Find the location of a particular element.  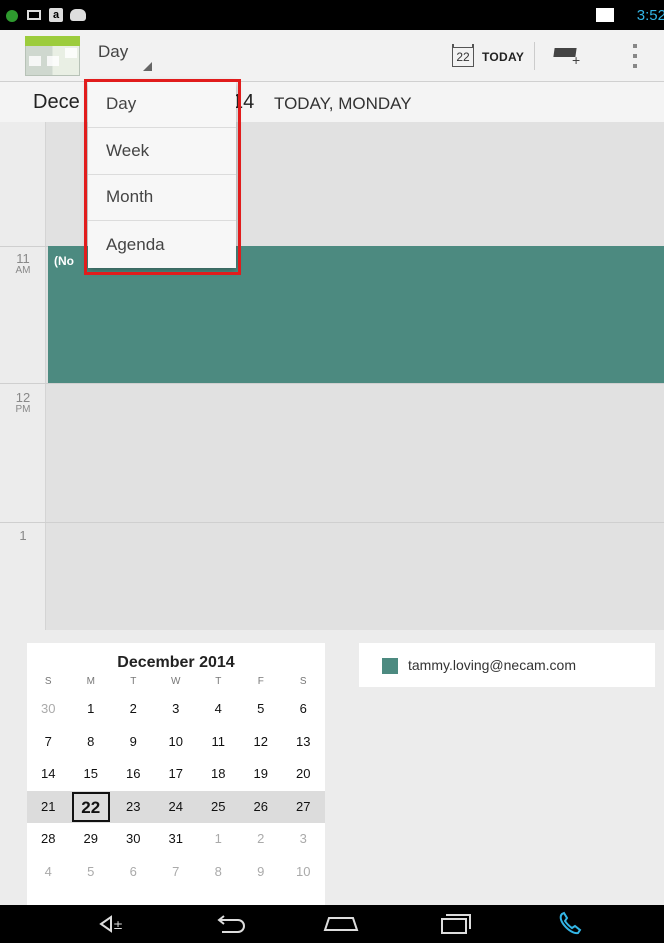

event-title: (No is located at coordinates (64, 261).